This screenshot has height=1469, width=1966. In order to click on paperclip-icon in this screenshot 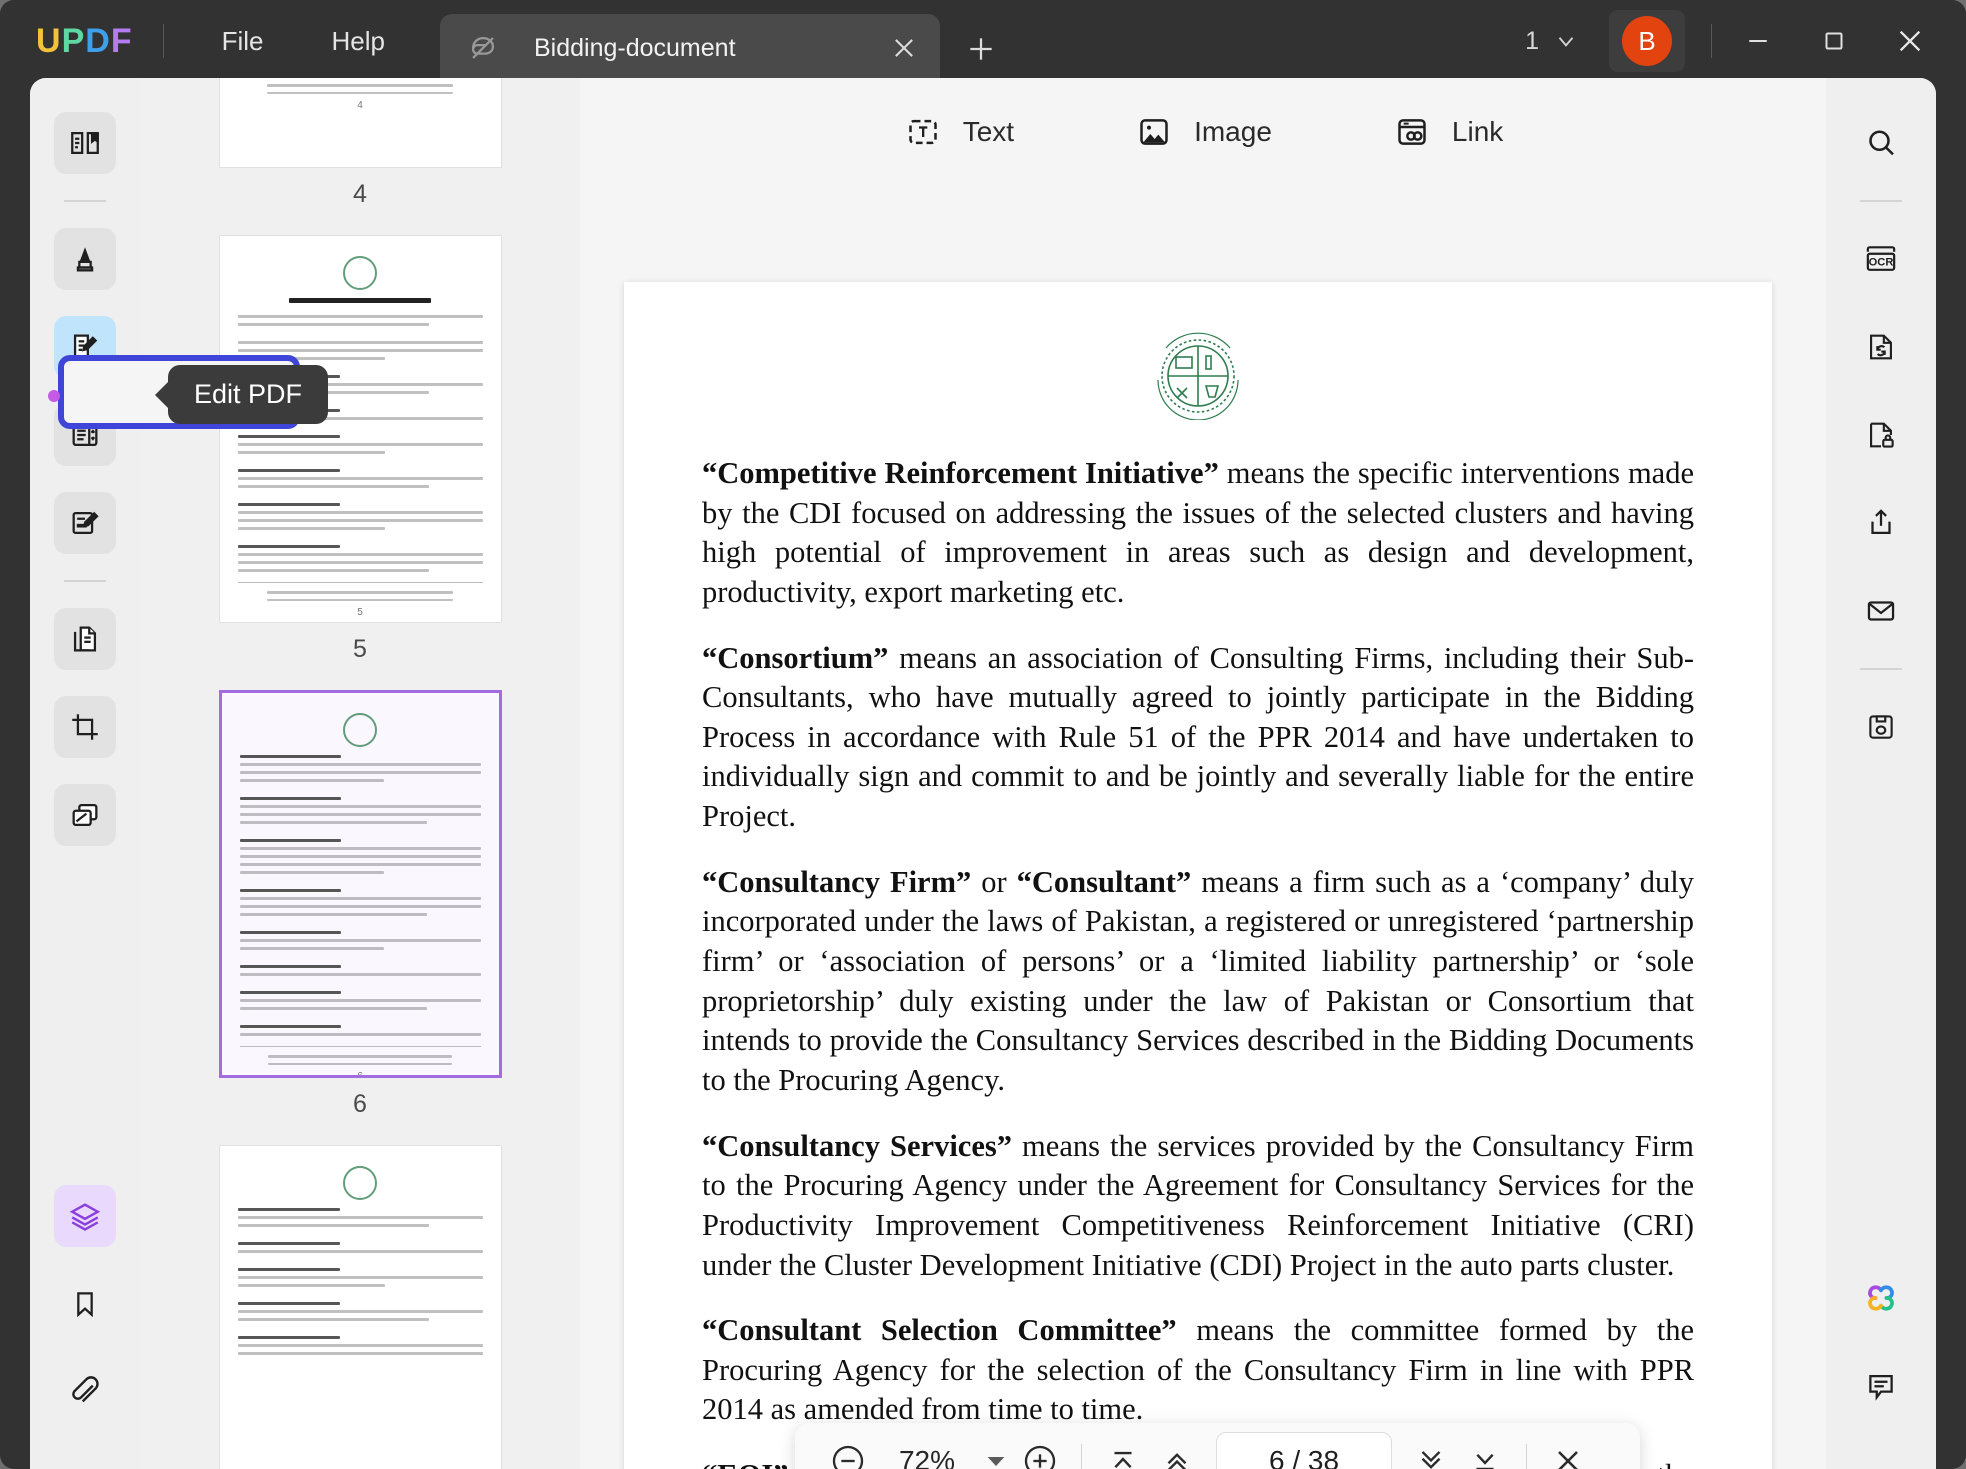, I will do `click(85, 1392)`.